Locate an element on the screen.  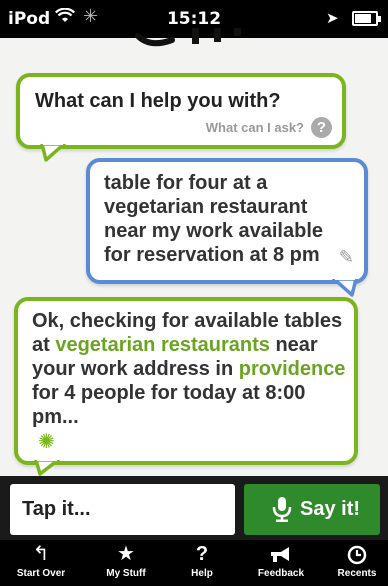
tab-recents: Recents is located at coordinates (355, 563).